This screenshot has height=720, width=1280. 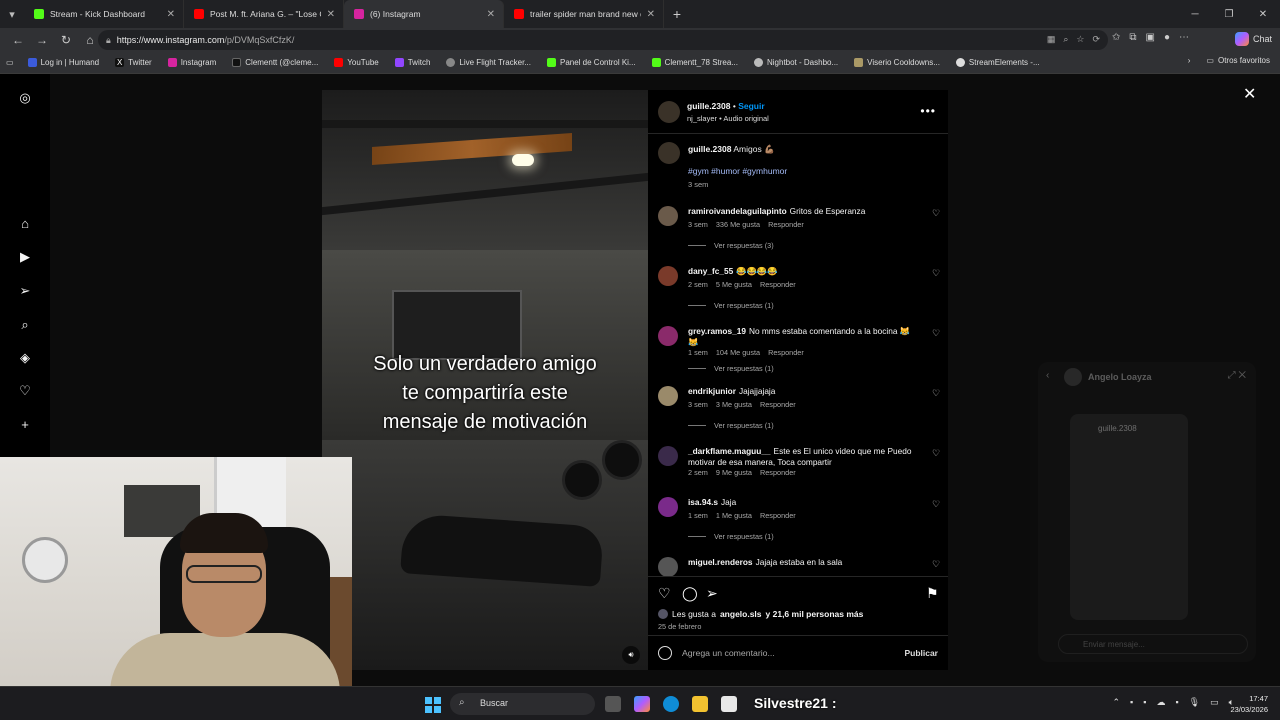 I want to click on copilot-app-icon, so click(x=642, y=704).